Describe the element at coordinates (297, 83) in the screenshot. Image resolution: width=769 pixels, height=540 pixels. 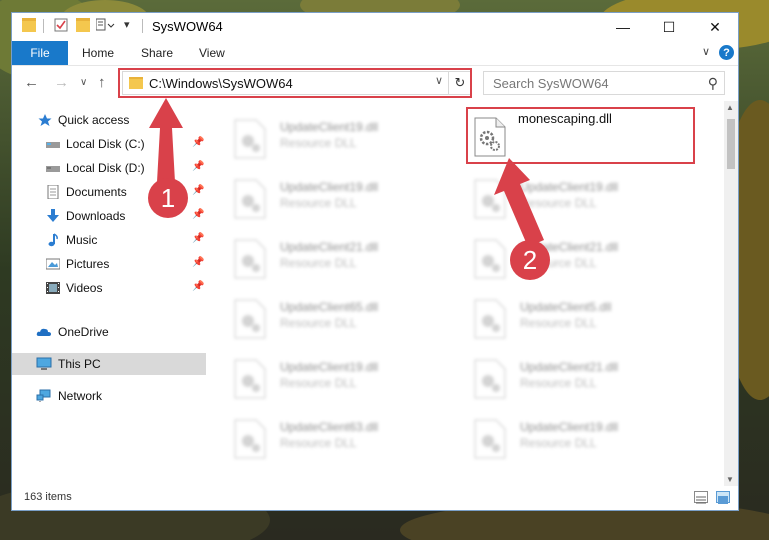
I see `address-bar: C:\Windows\SysWOW64 ∨ ↻` at that location.